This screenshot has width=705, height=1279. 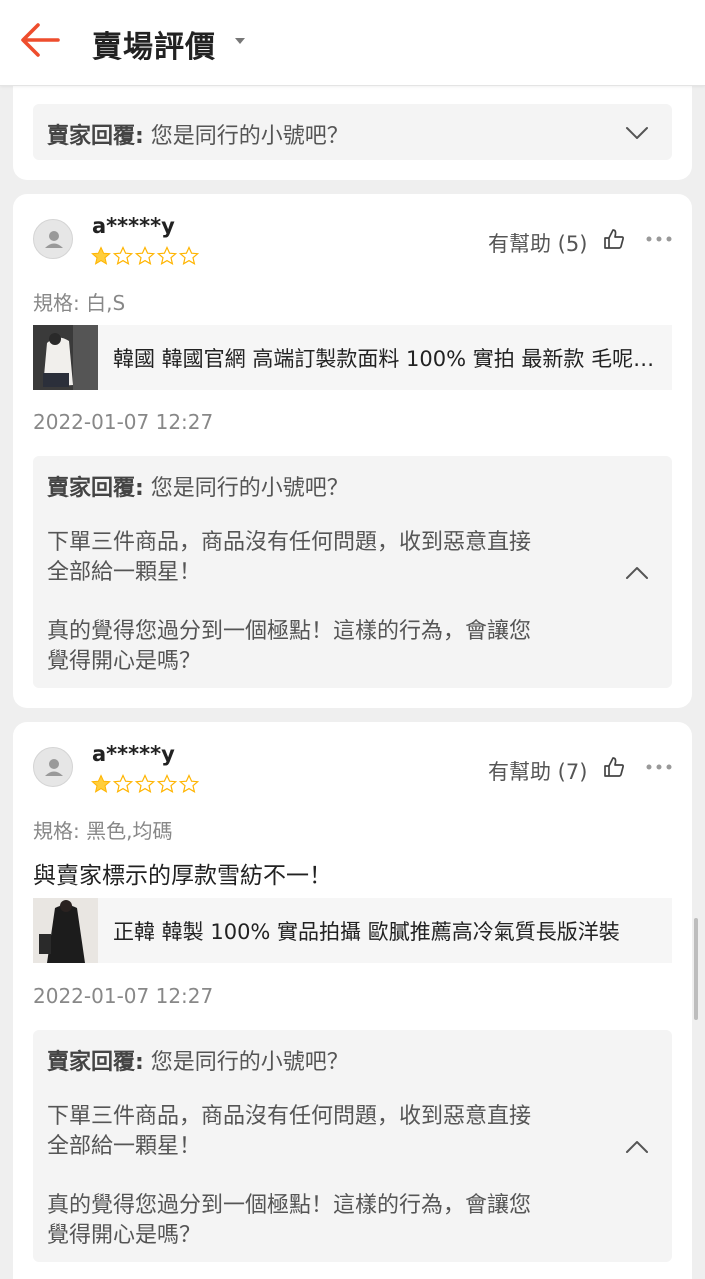 What do you see at coordinates (385, 931) in the screenshot?
I see `product-name: 正韓 韓製 100% 實品拍攝 歐膩推薦高冷氣質長版洋裝` at bounding box center [385, 931].